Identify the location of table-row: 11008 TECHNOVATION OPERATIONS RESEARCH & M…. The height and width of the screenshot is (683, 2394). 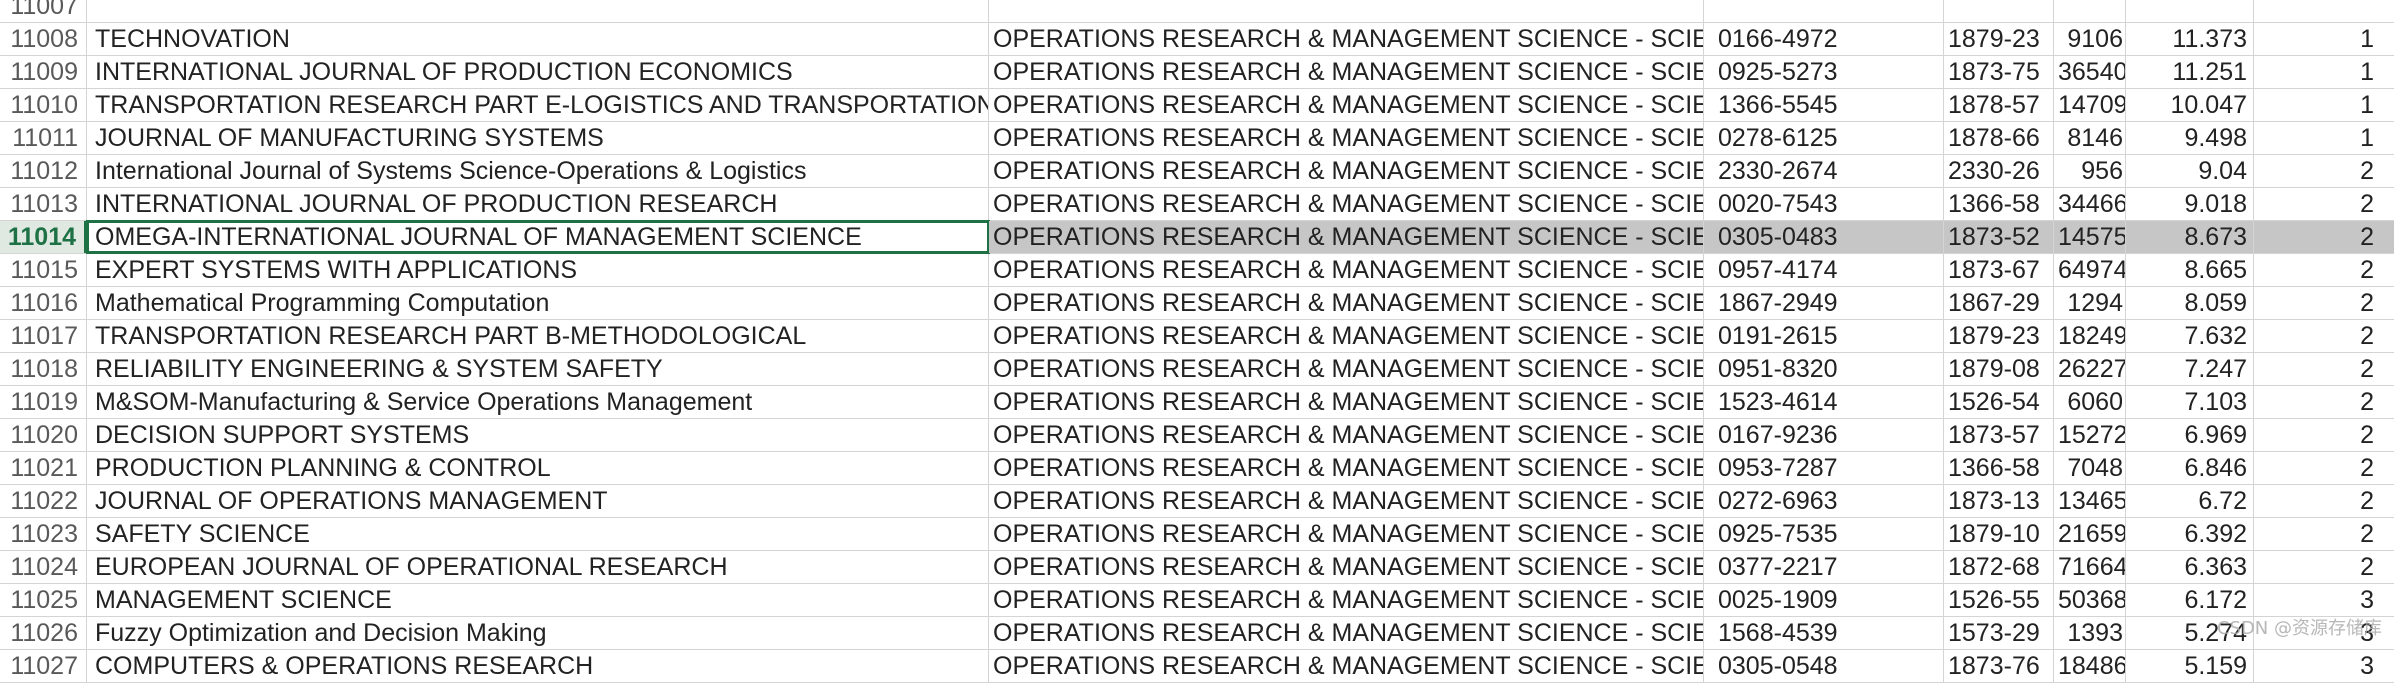
(1197, 39).